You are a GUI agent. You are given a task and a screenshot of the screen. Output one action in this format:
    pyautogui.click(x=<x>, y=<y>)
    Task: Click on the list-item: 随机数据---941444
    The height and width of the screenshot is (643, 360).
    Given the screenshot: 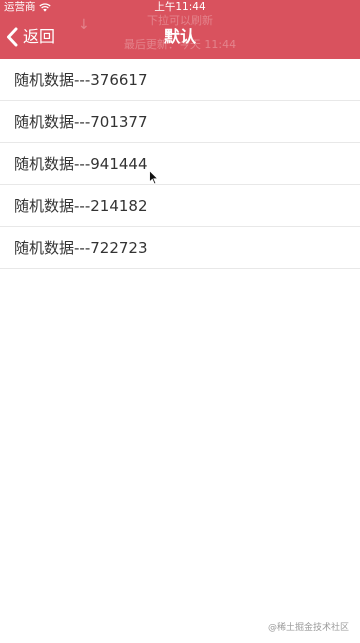 What is the action you would take?
    pyautogui.click(x=180, y=164)
    